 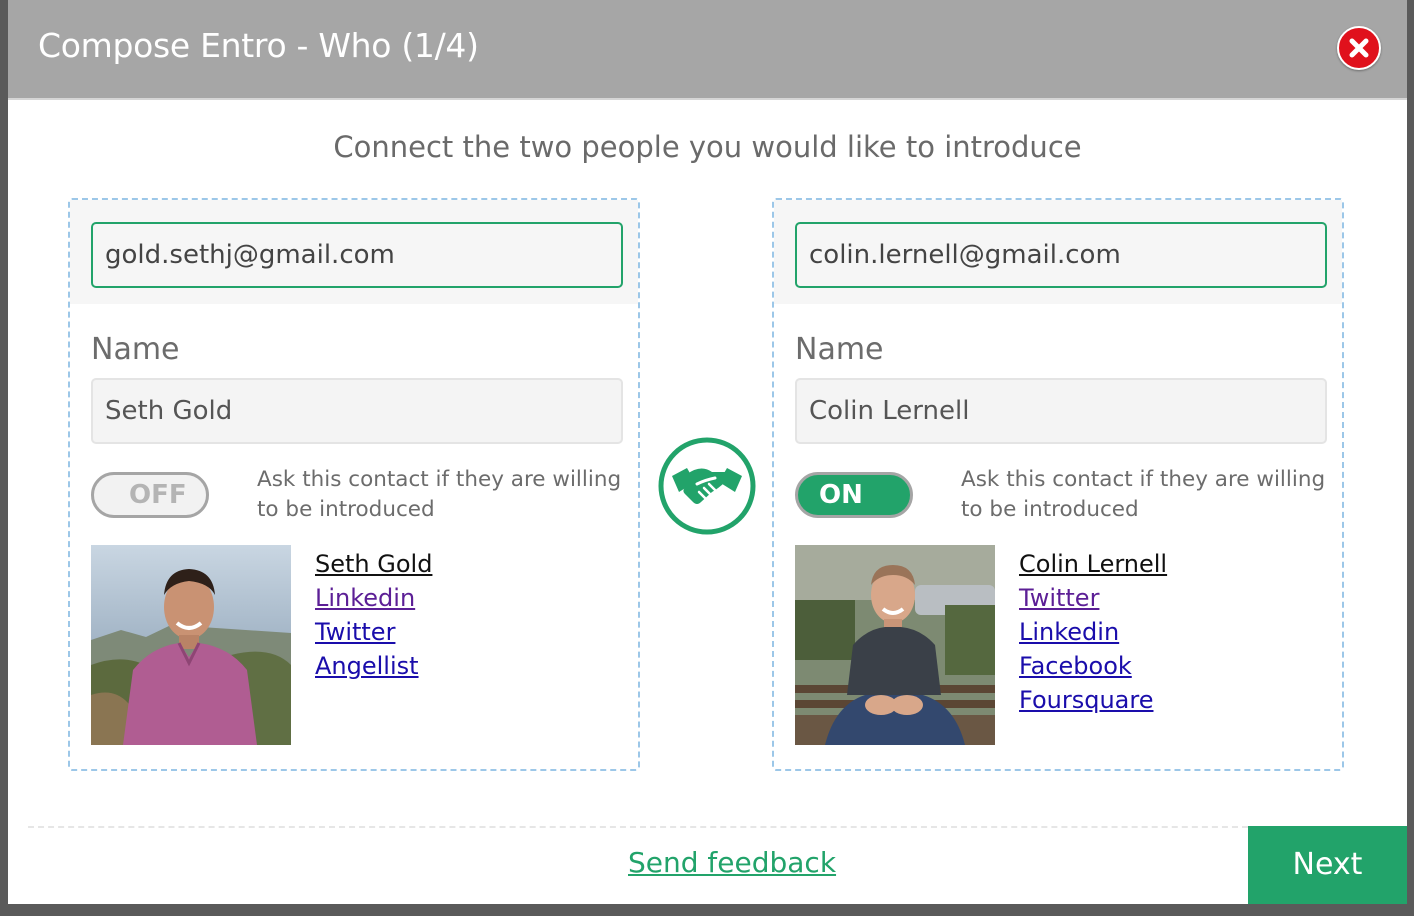 I want to click on profile-name-link: Colin Lernell, so click(x=1093, y=564).